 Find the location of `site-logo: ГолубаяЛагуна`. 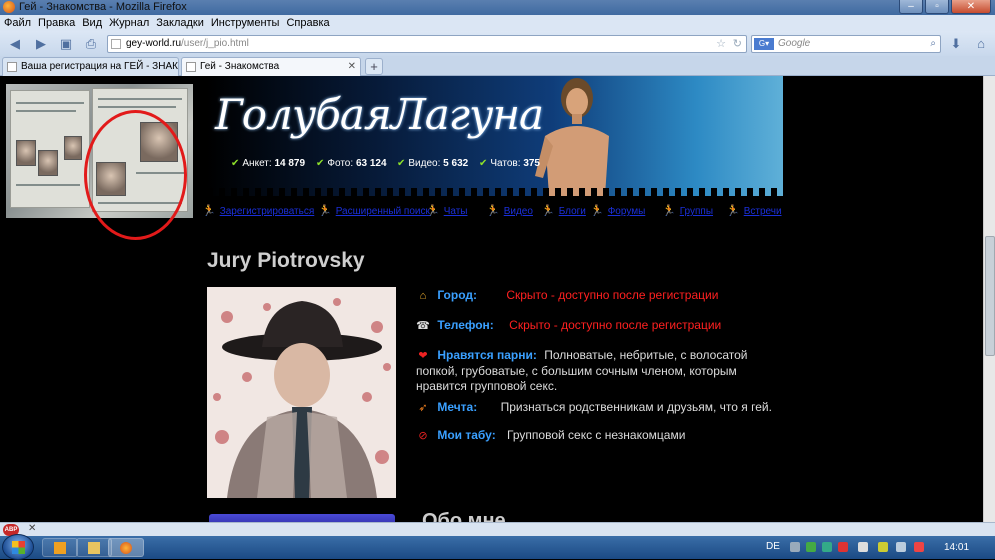

site-logo: ГолубаяЛагуна is located at coordinates (379, 114).